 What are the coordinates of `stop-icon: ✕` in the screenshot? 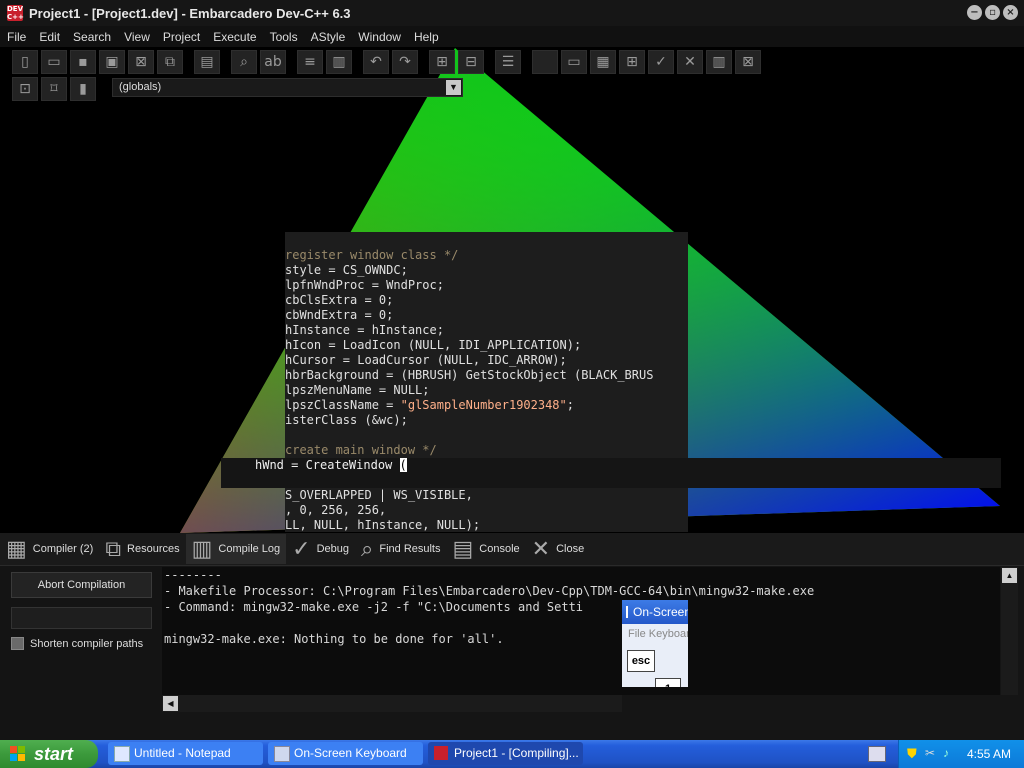 It's located at (690, 62).